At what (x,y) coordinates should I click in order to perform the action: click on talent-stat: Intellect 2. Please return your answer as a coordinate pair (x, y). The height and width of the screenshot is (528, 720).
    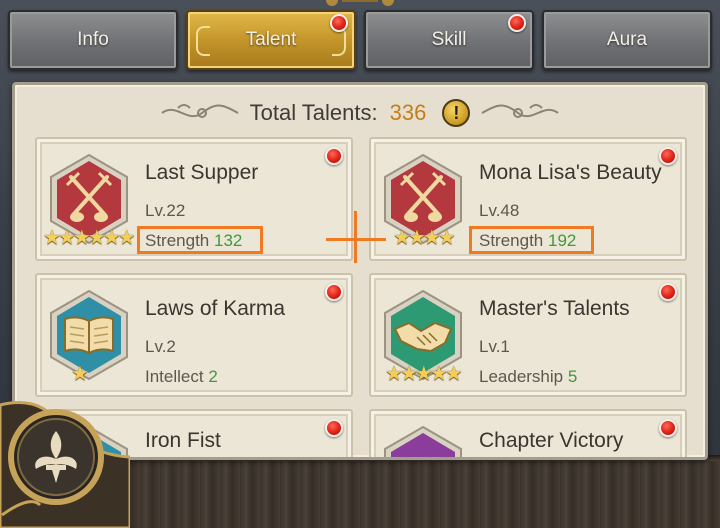
    Looking at the image, I should click on (181, 376).